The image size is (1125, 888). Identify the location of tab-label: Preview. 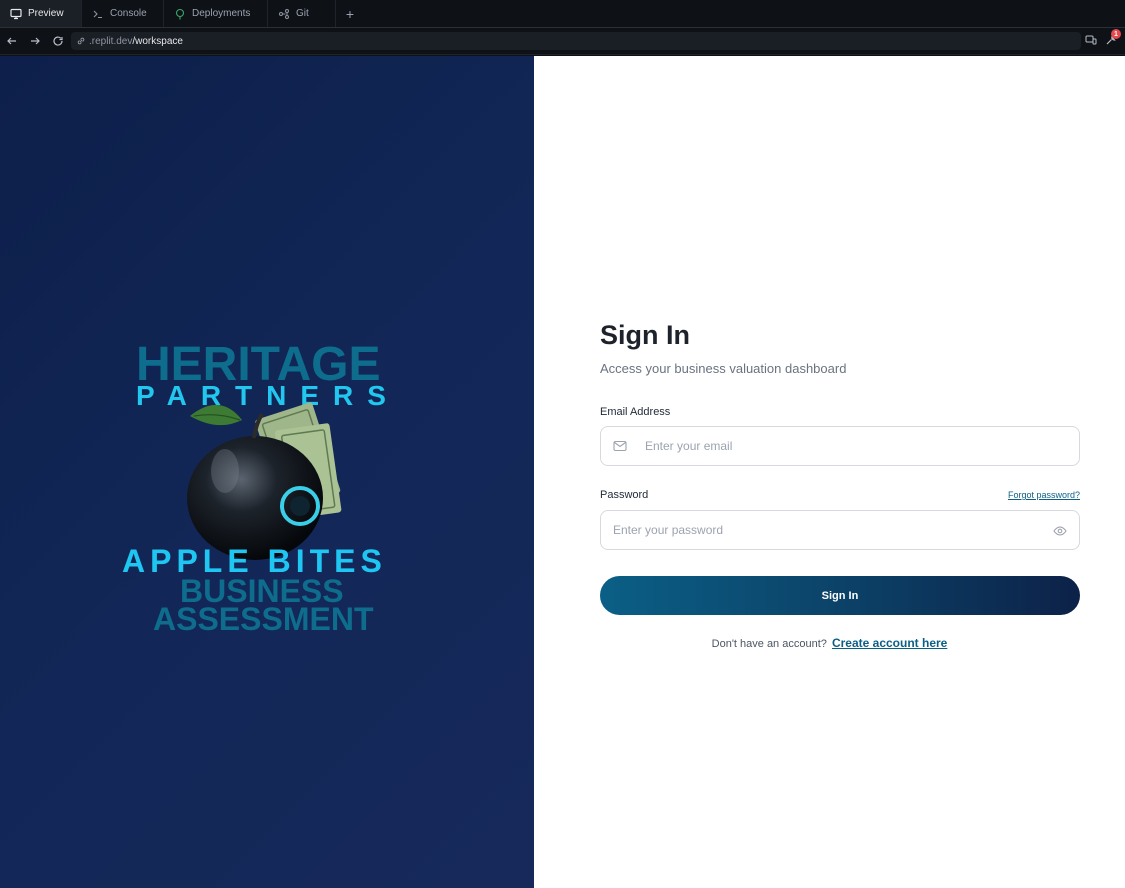
(46, 13).